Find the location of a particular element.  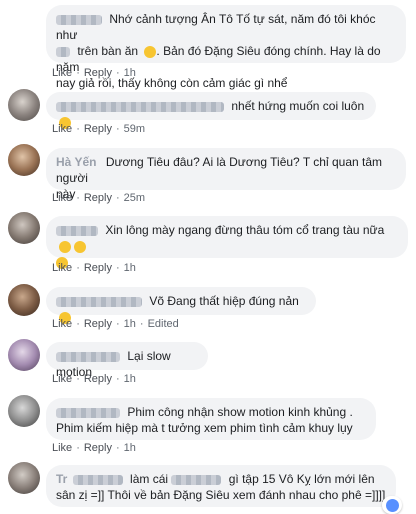

comment-actions: Like · Reply · 25m is located at coordinates (98, 198).